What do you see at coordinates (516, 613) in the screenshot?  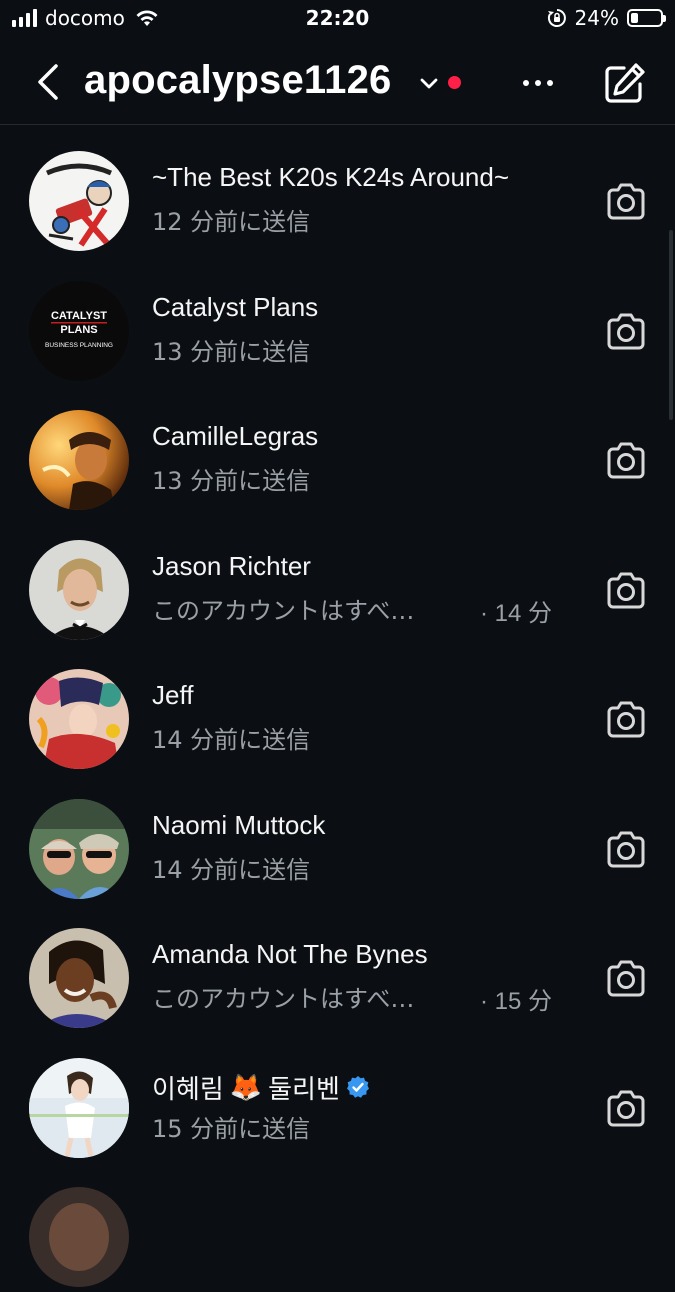 I see `conversation-time: · 14 分` at bounding box center [516, 613].